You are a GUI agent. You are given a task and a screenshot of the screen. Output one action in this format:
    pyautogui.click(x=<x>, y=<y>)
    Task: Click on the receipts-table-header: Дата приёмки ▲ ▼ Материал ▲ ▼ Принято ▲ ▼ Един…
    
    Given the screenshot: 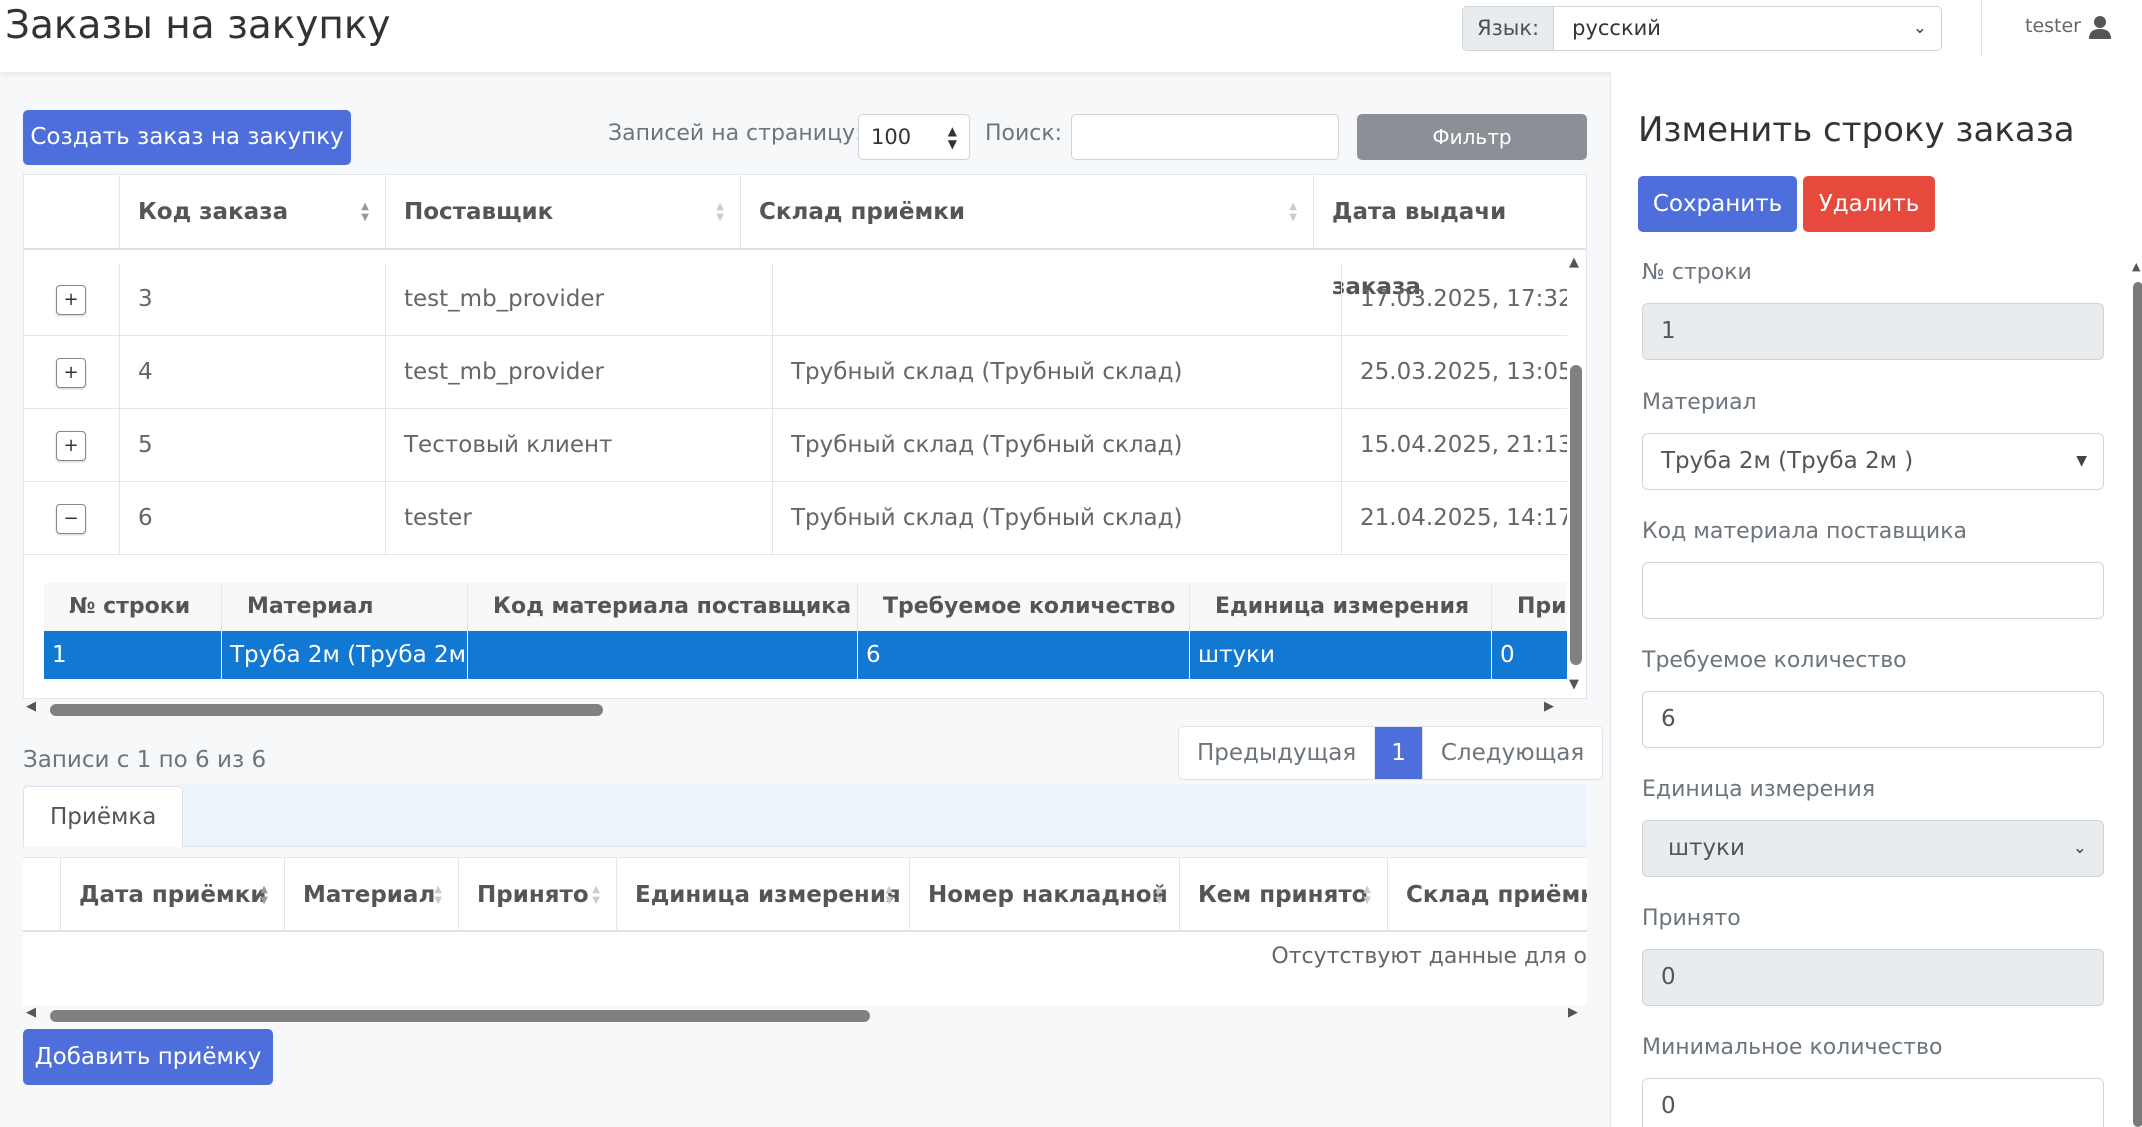 What is the action you would take?
    pyautogui.click(x=805, y=895)
    